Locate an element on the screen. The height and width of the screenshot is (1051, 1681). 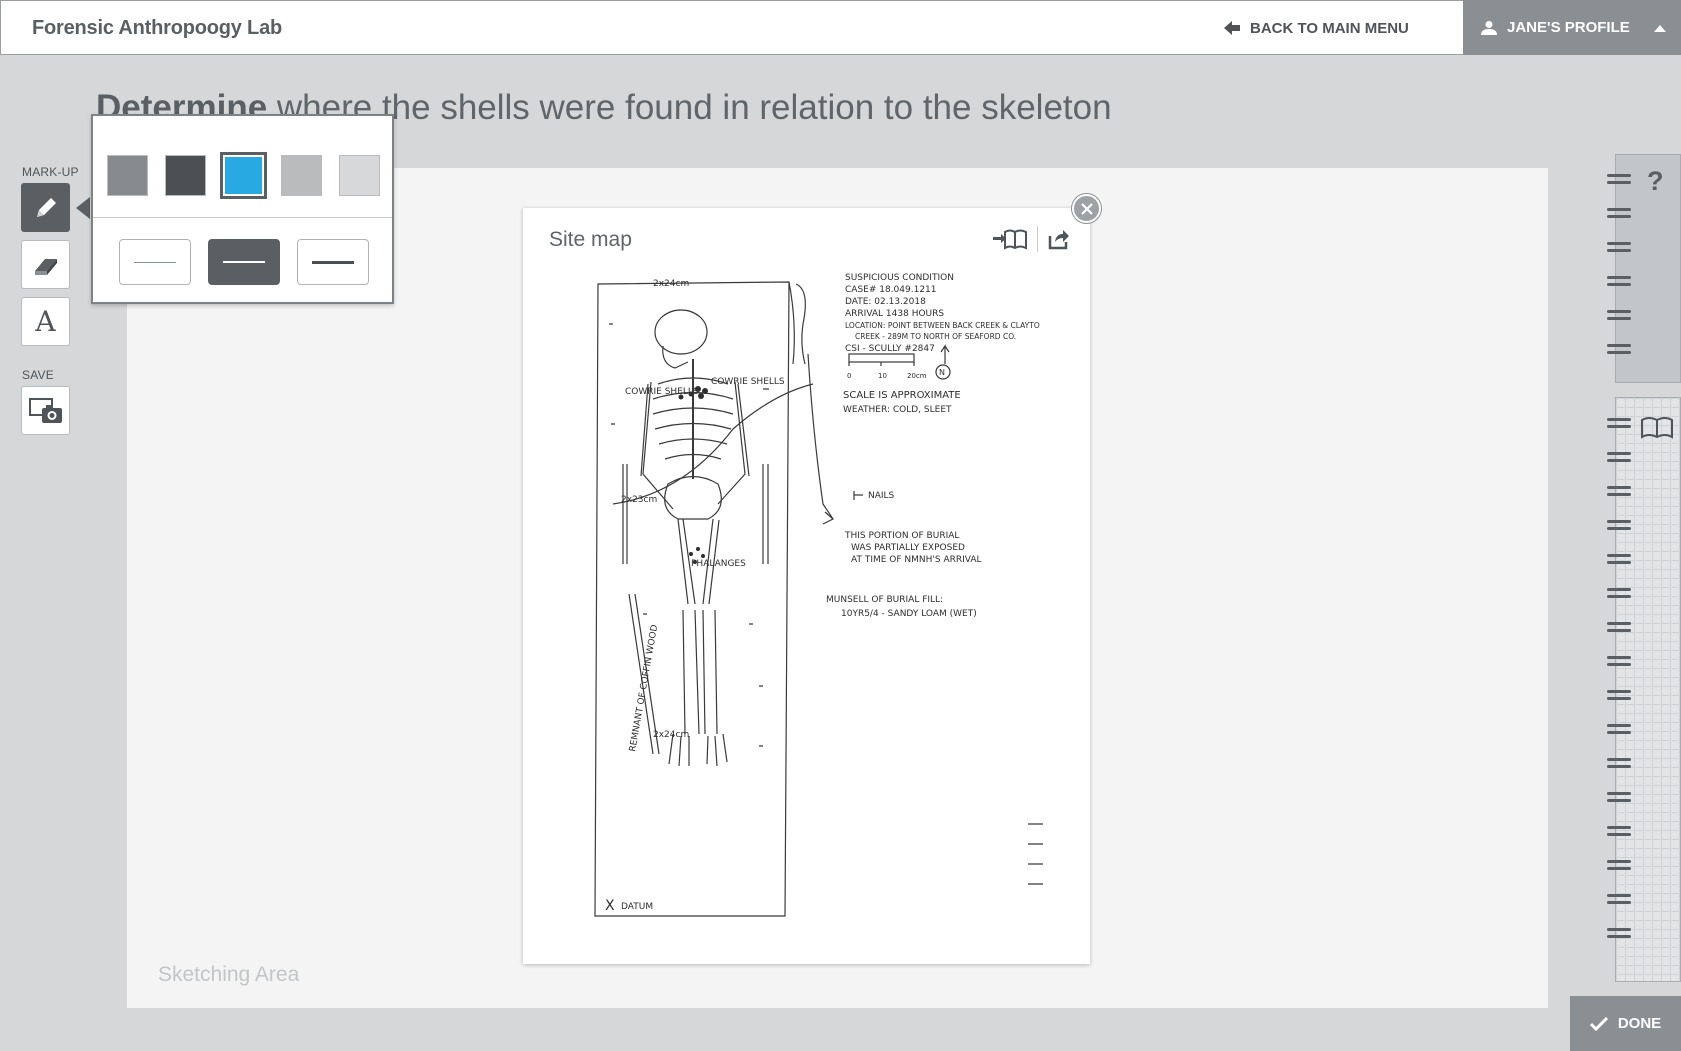
icon-separator is located at coordinates (1037, 239).